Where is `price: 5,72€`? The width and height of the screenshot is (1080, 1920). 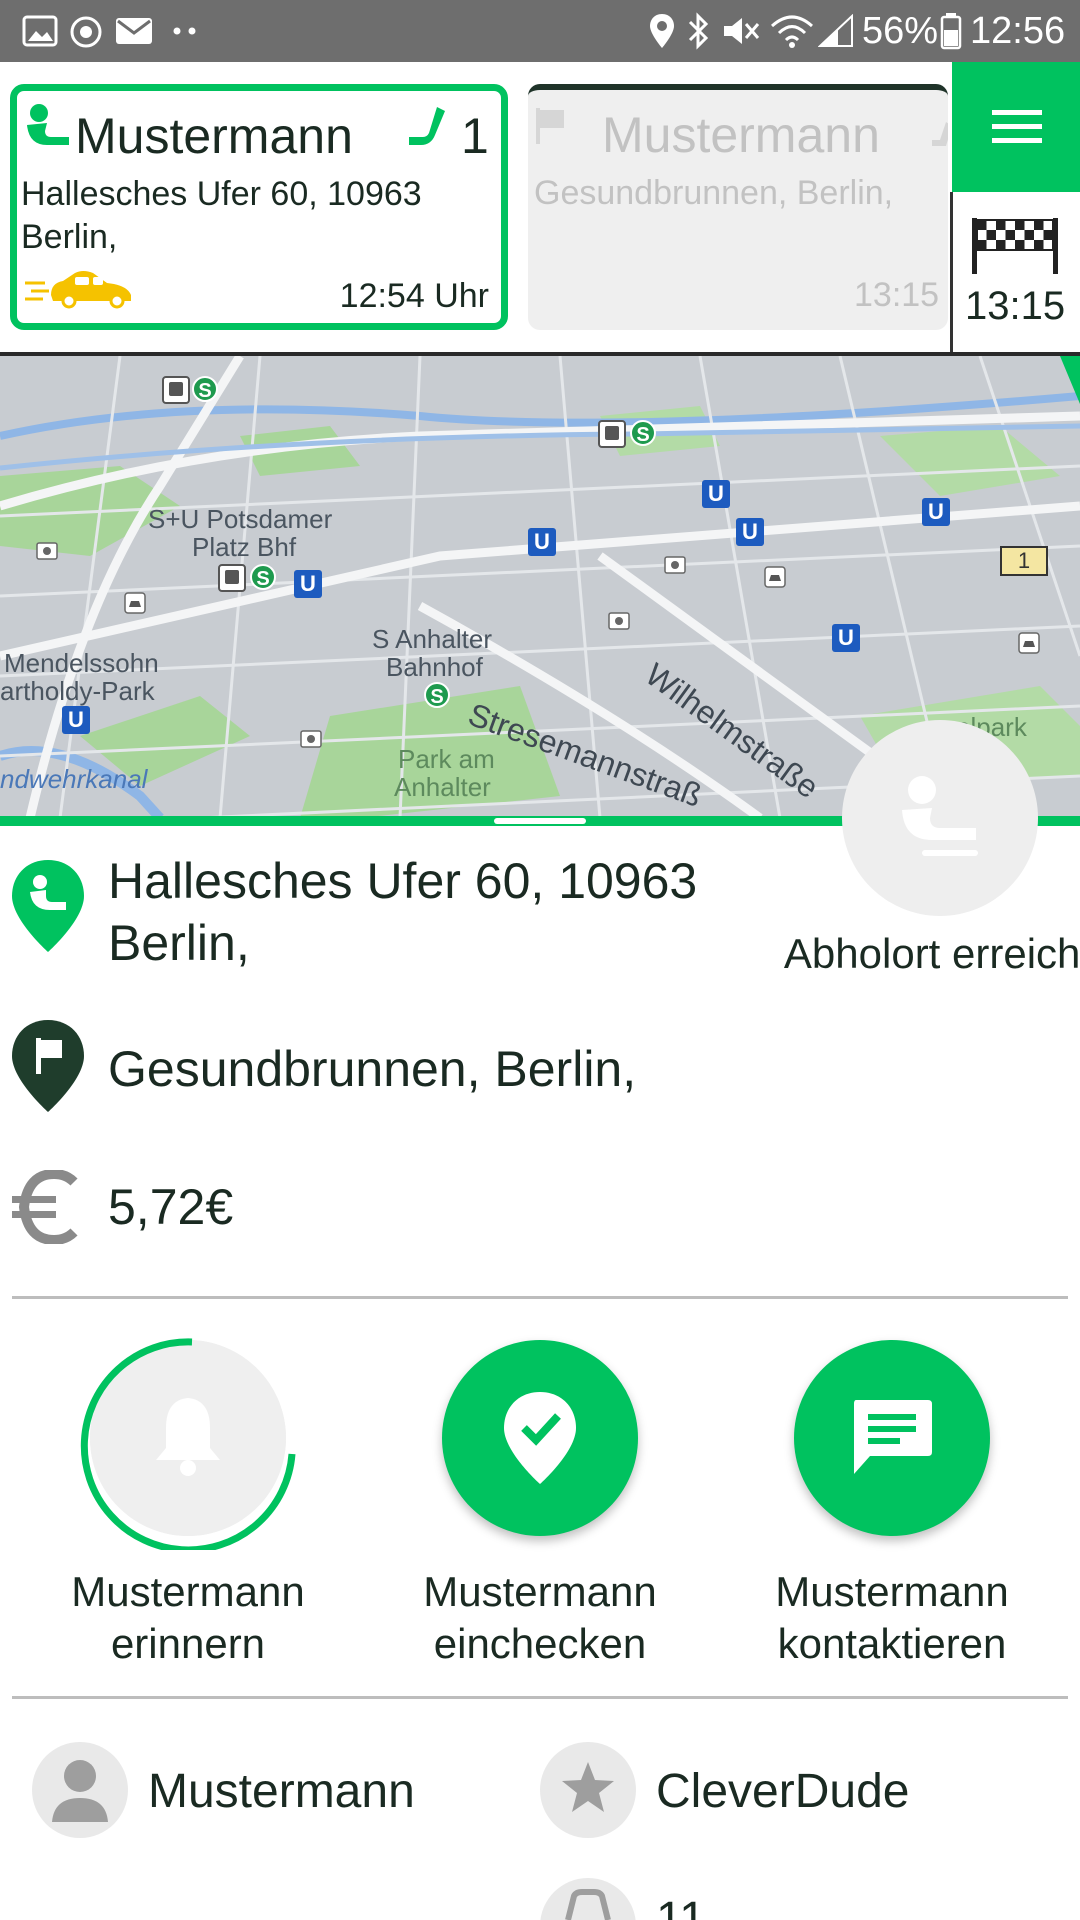
price: 5,72€ is located at coordinates (171, 1207).